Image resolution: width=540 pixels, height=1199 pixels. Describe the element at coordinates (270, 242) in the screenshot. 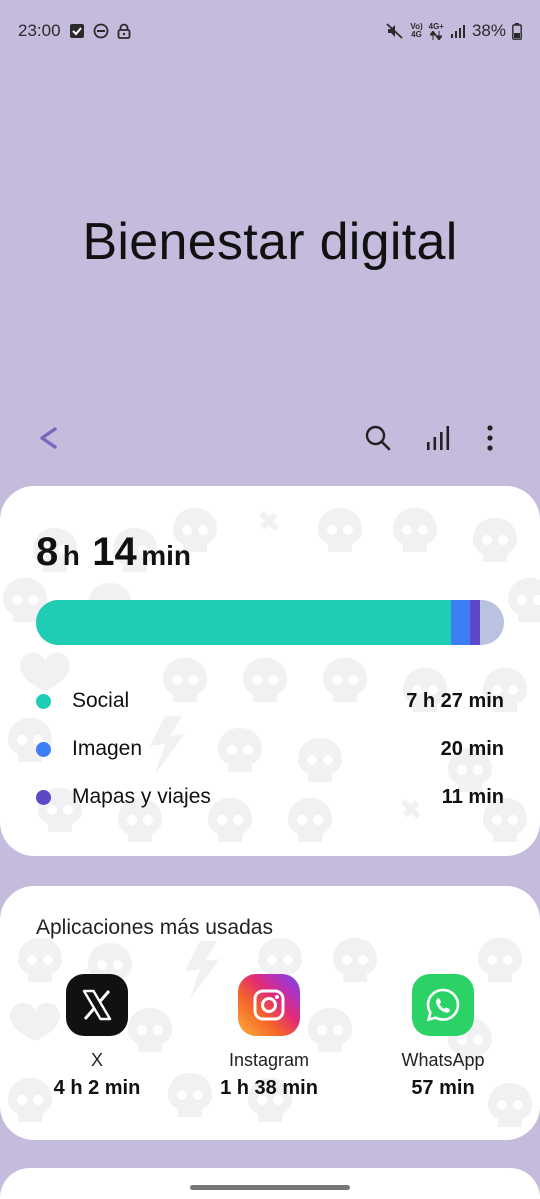

I see `page-title: Bienestar digital` at that location.